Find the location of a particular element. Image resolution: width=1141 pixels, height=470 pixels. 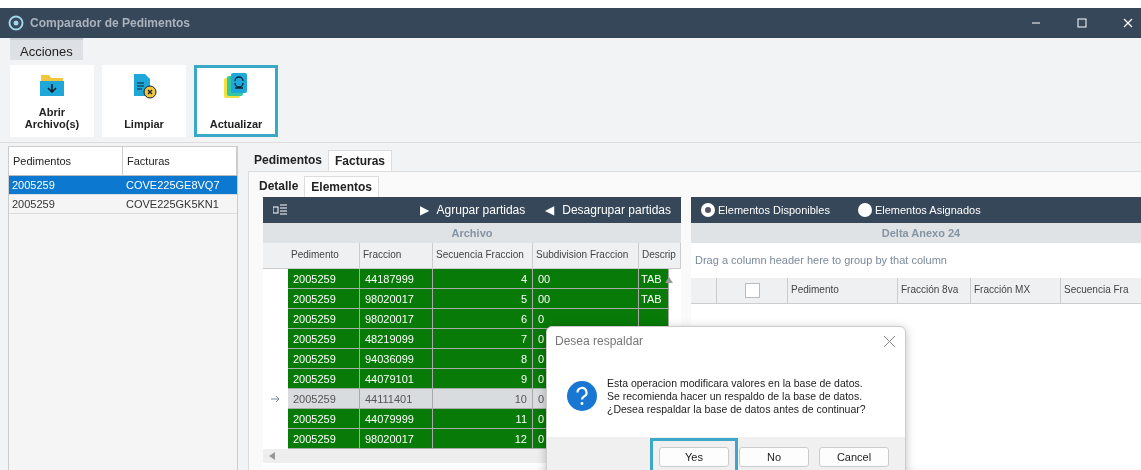

grid-row: 2005259 98020017 6 0 is located at coordinates (472, 319).